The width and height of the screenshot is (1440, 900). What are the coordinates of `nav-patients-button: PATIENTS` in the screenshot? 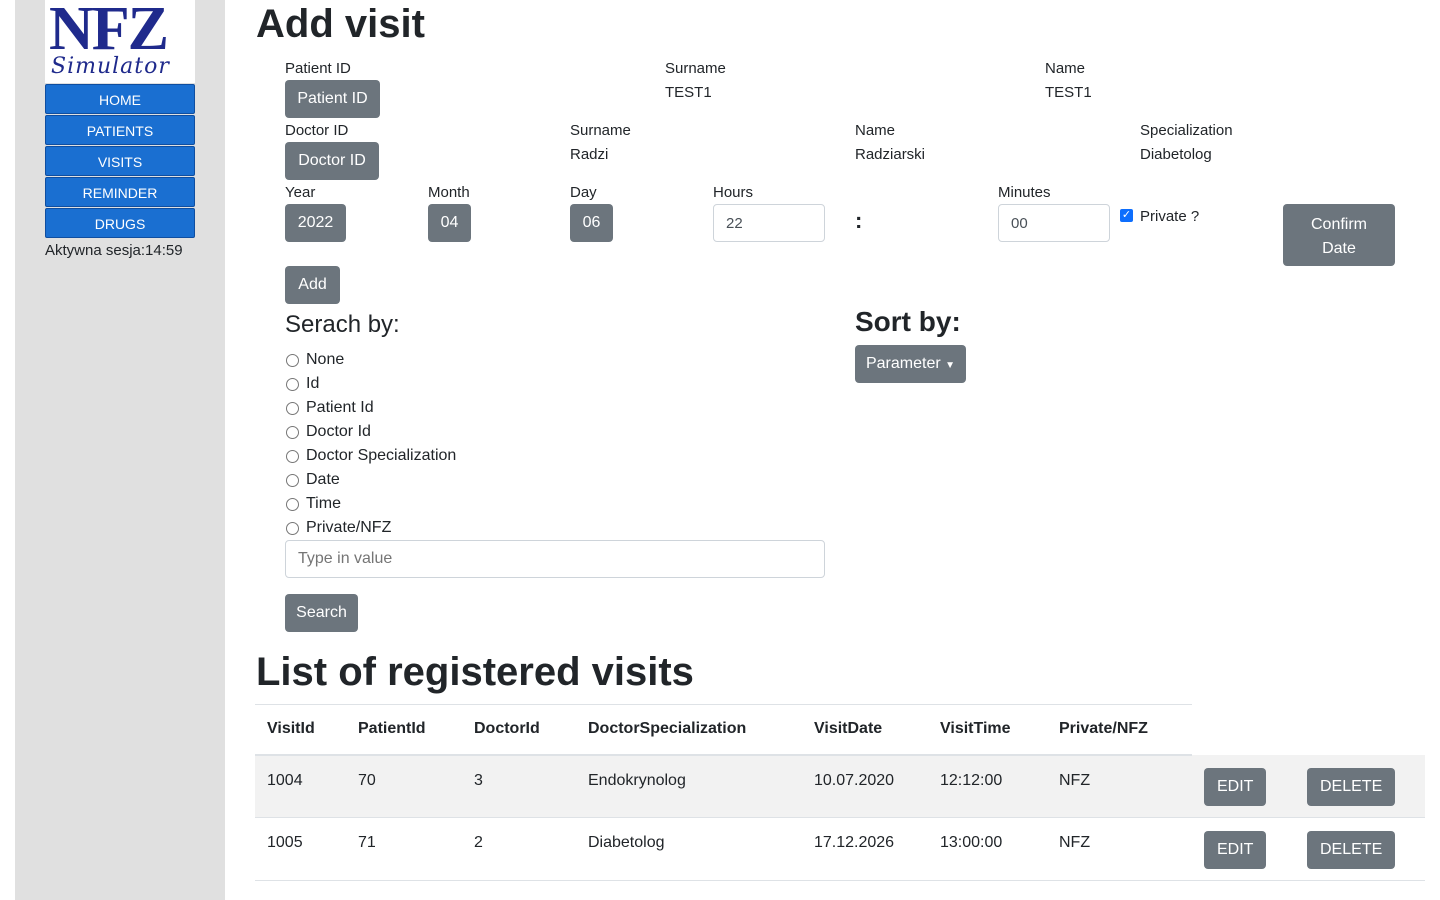 It's located at (120, 130).